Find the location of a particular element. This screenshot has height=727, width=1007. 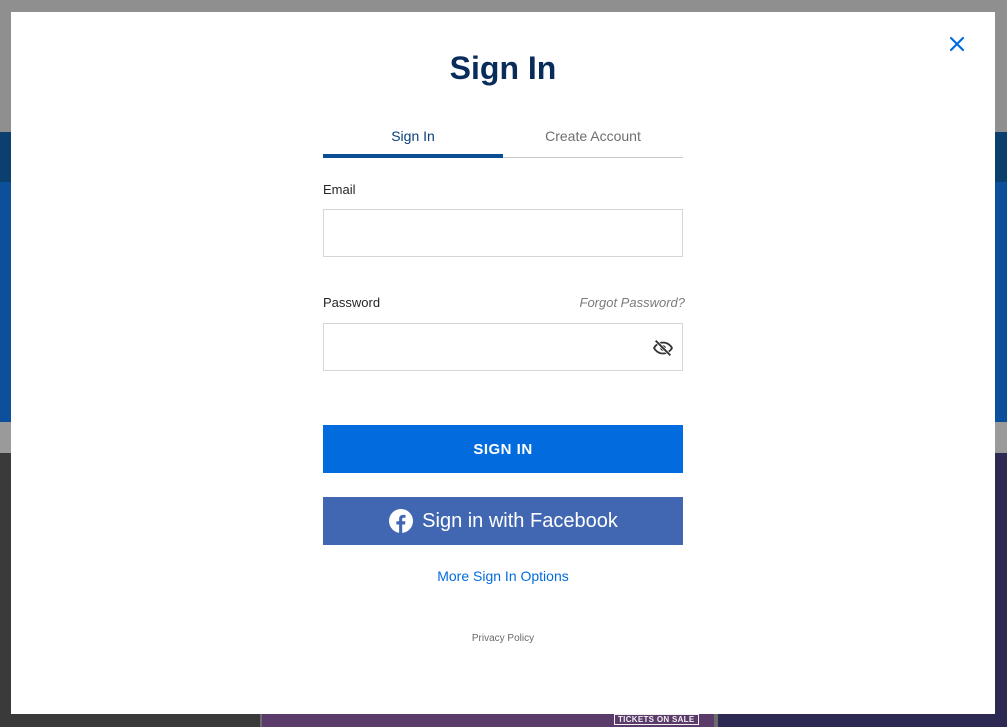

tickets-on-sale-badge: TICKETS ON SALE is located at coordinates (656, 719).